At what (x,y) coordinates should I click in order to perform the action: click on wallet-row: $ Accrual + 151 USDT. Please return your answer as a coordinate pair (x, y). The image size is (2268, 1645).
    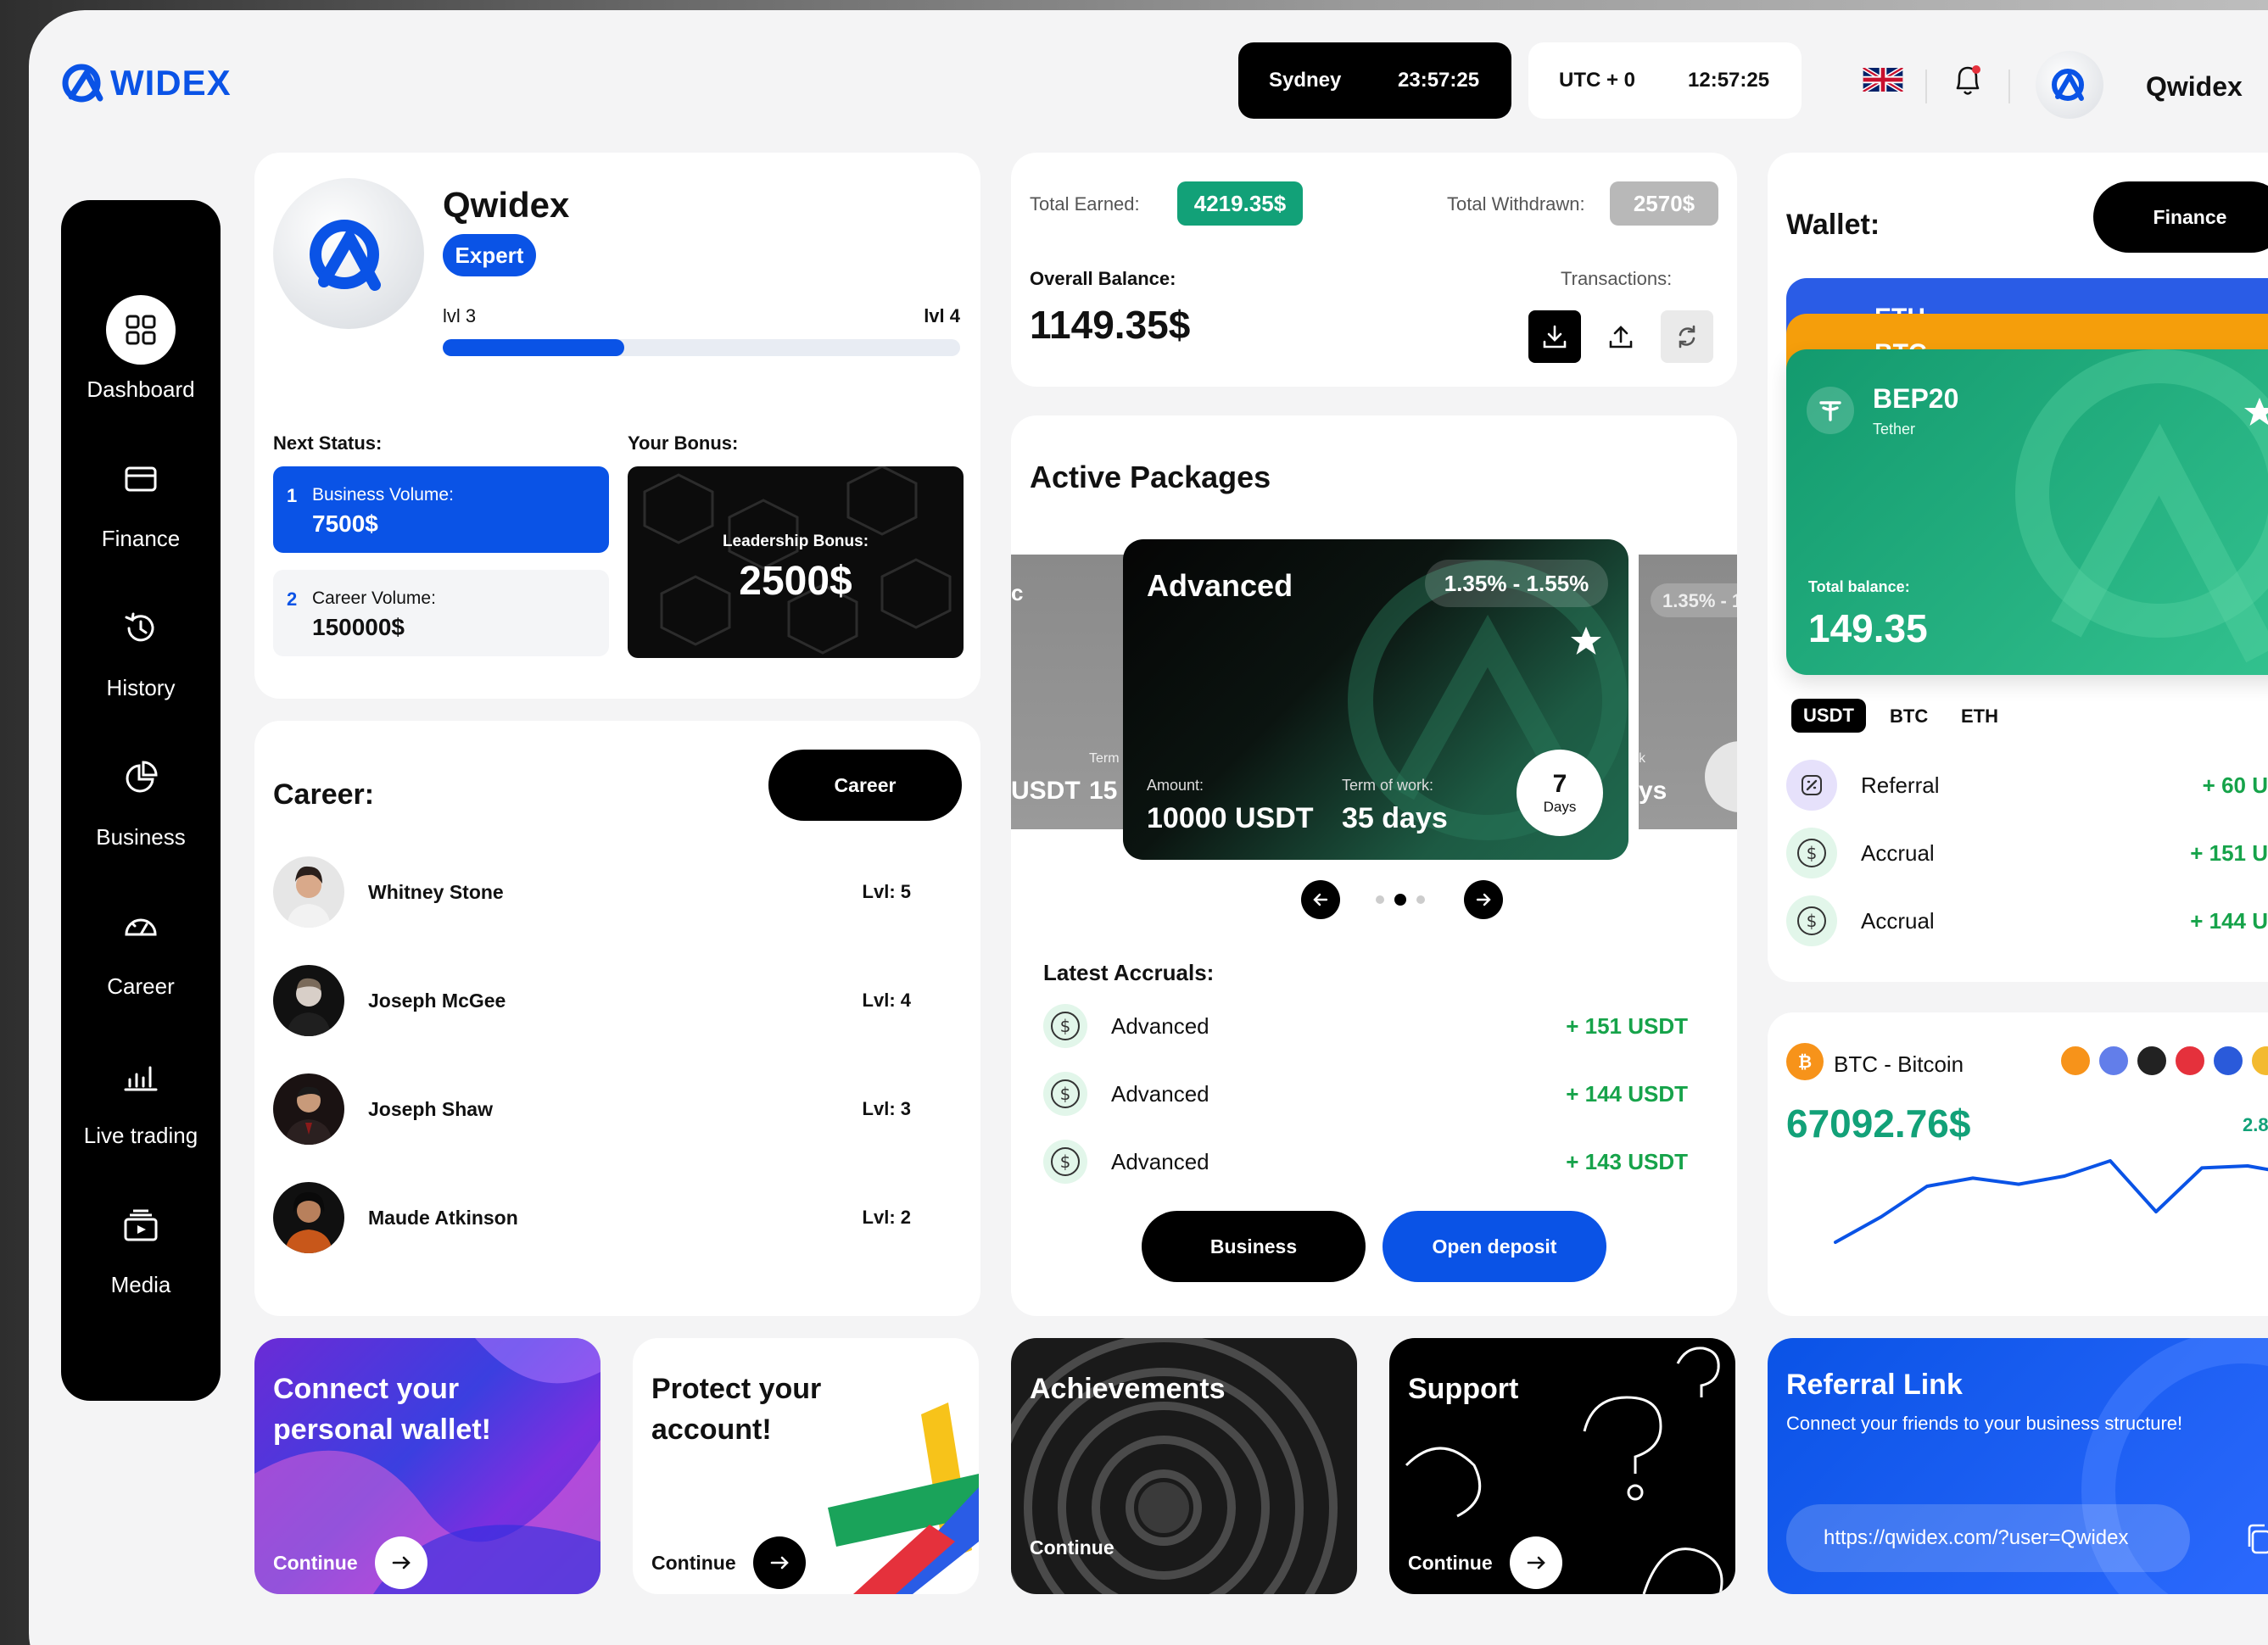
    Looking at the image, I should click on (2027, 853).